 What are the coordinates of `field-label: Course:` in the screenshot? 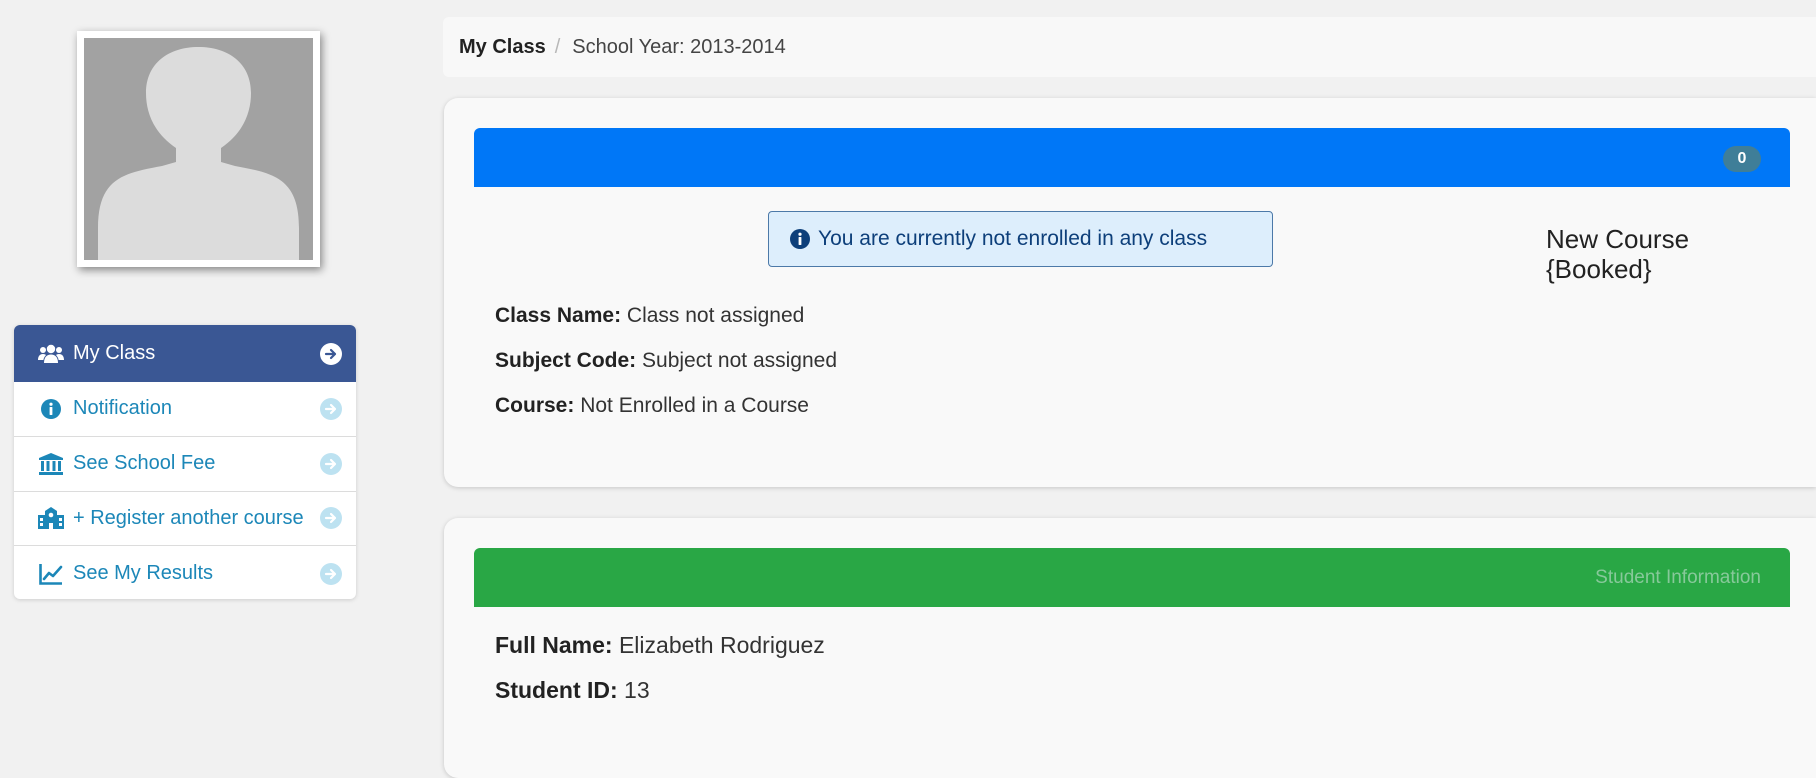 It's located at (535, 405).